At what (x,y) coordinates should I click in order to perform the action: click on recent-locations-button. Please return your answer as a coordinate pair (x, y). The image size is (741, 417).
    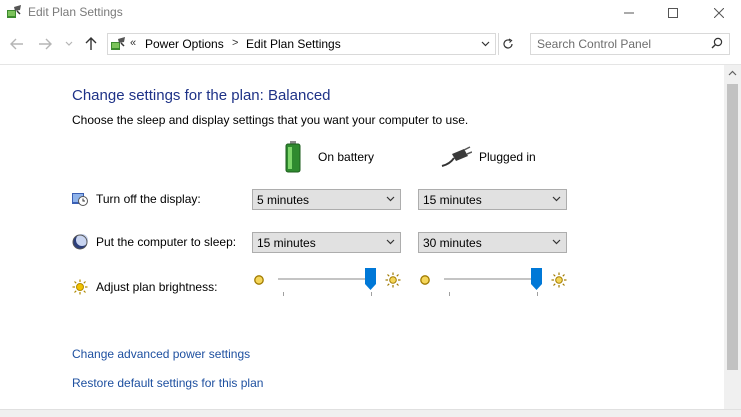
    Looking at the image, I should click on (69, 44).